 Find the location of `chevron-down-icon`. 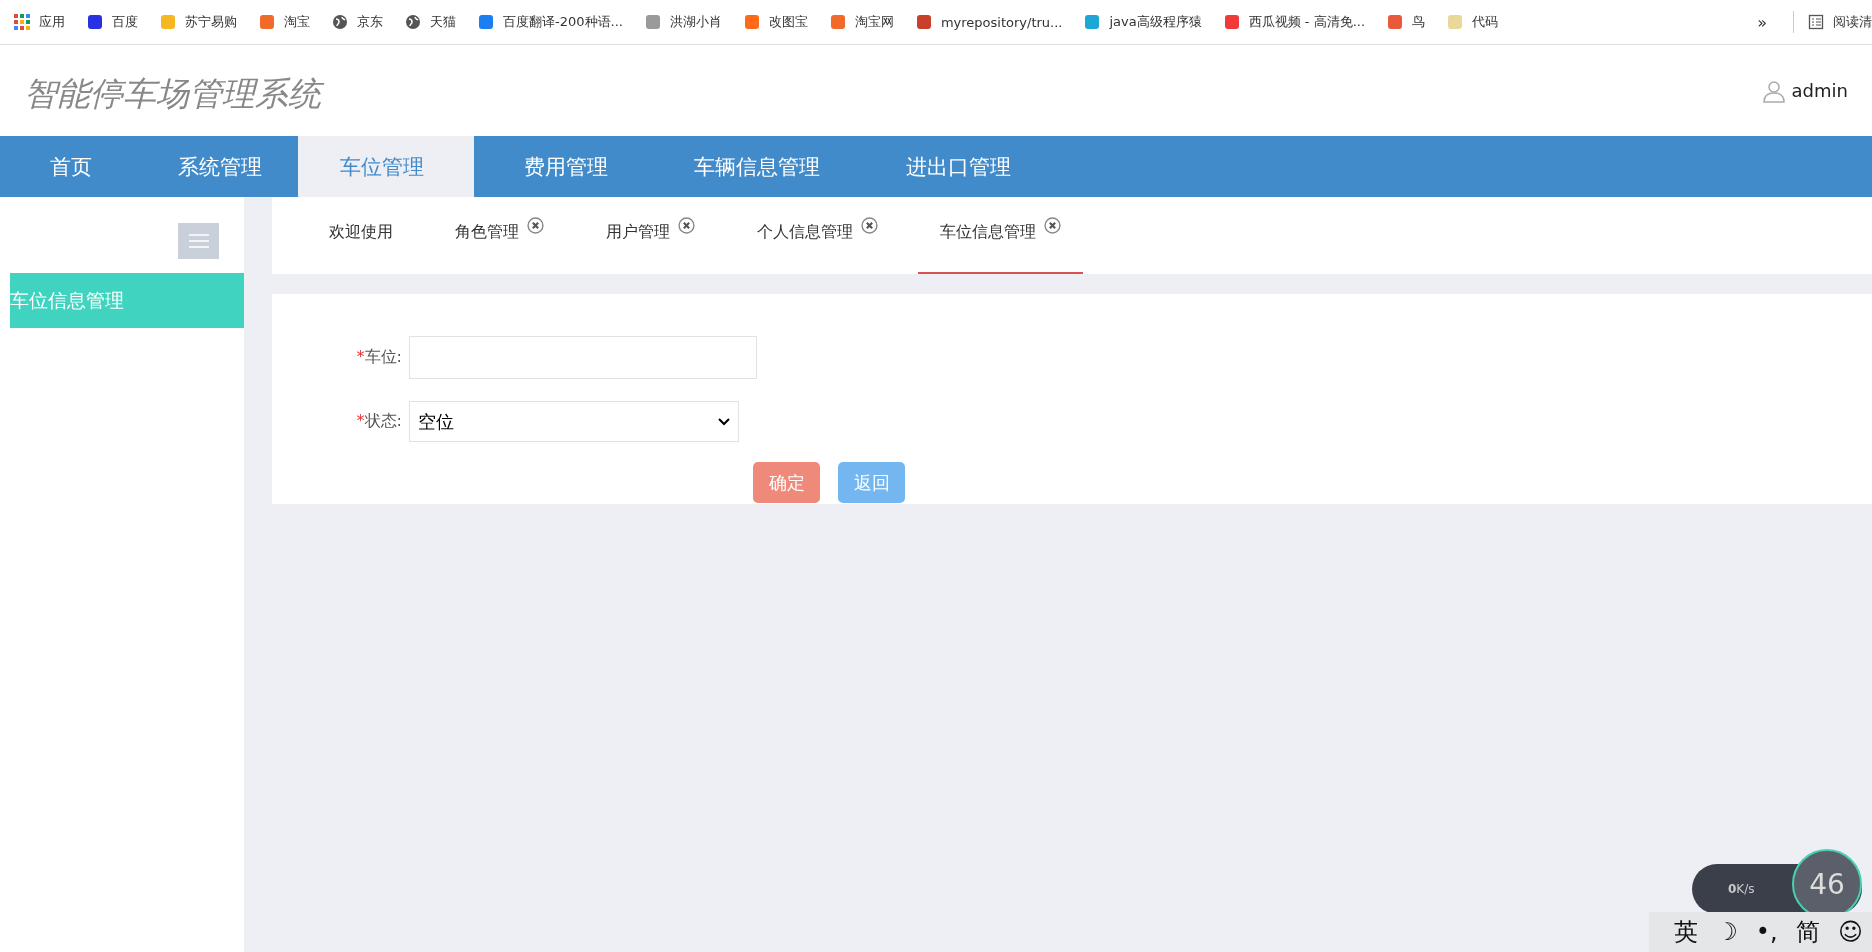

chevron-down-icon is located at coordinates (724, 421).